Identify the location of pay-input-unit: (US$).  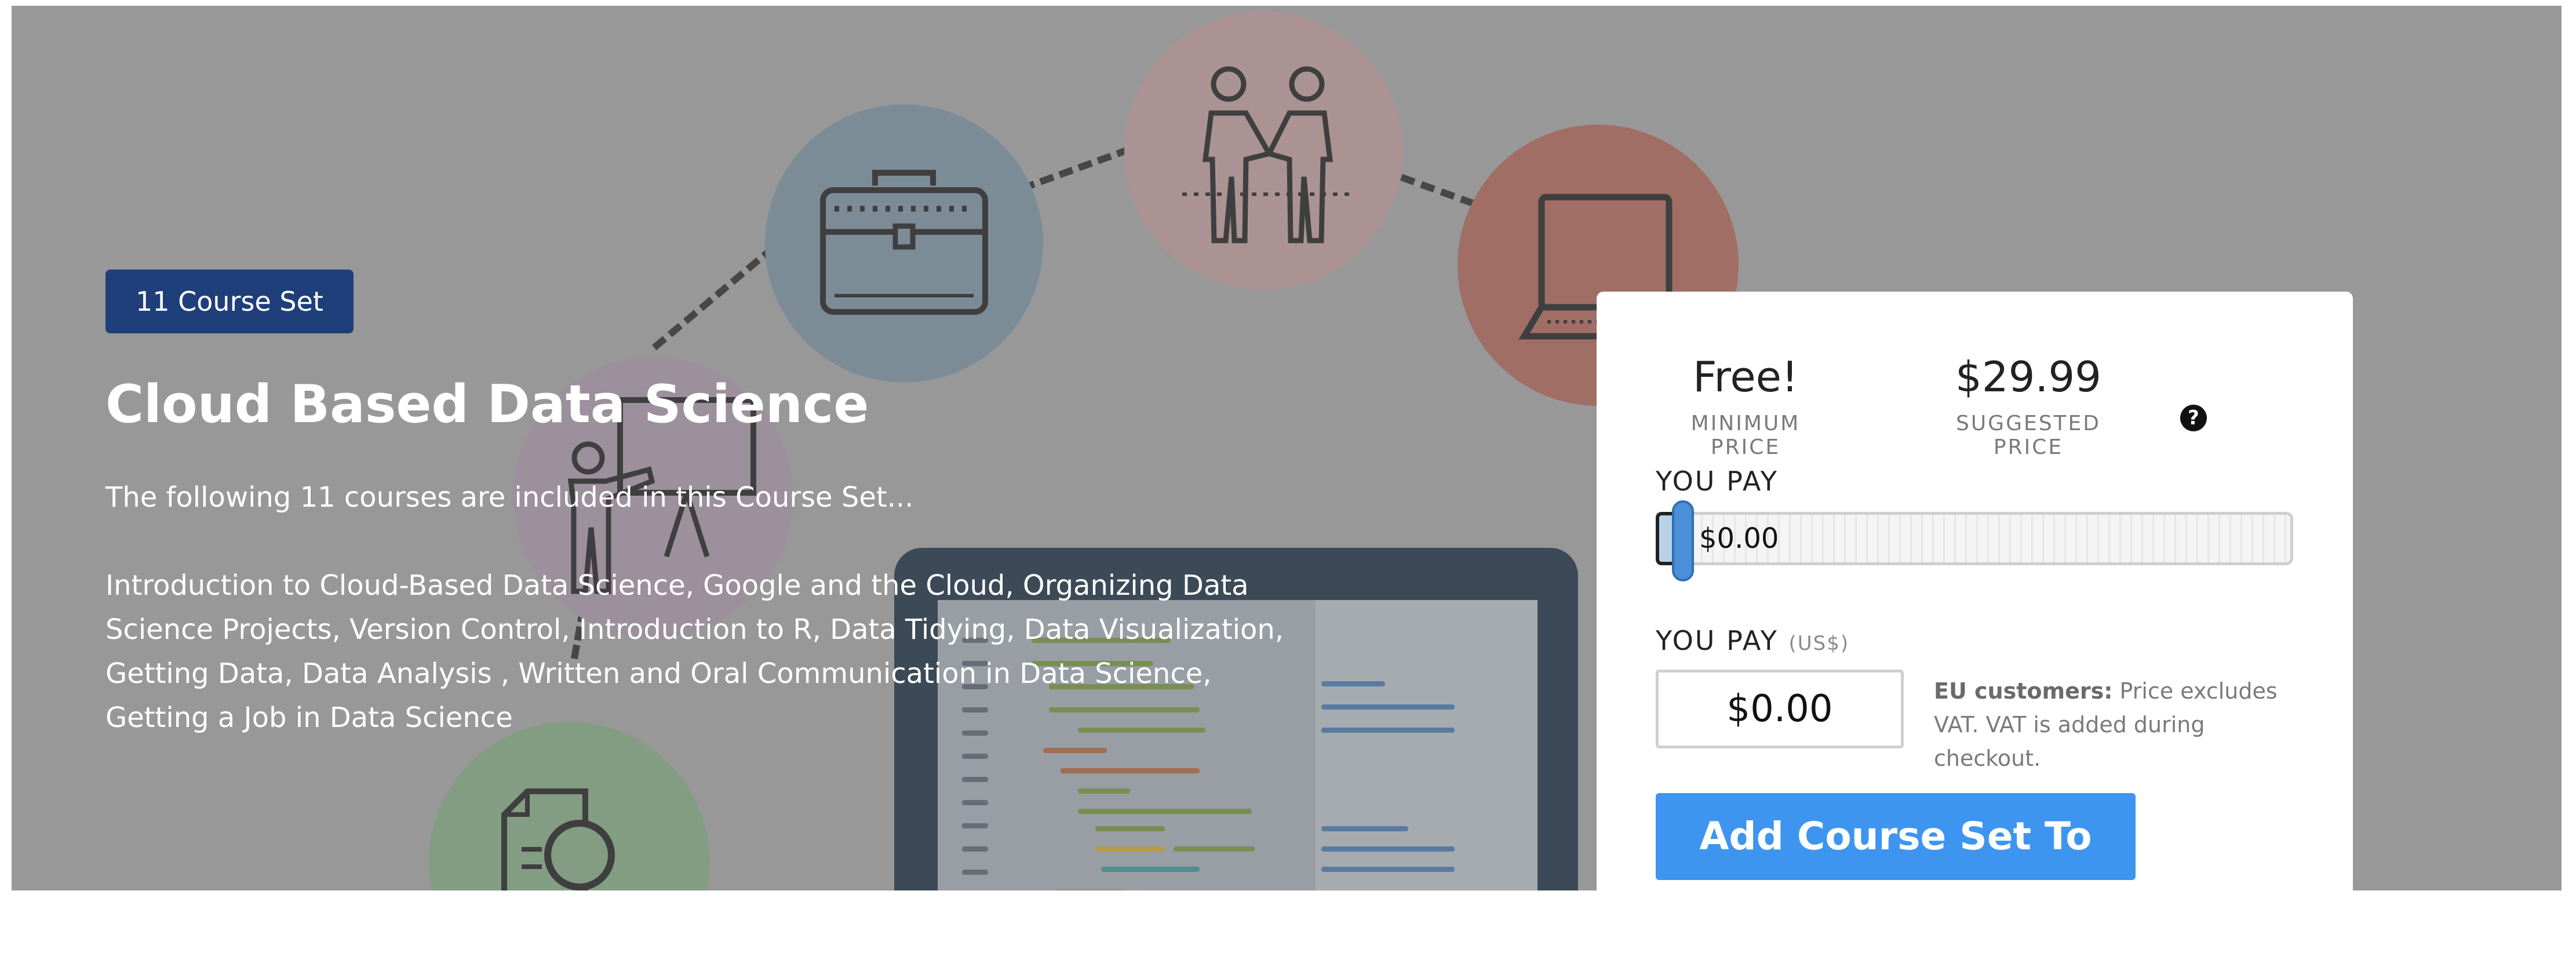
(1819, 643).